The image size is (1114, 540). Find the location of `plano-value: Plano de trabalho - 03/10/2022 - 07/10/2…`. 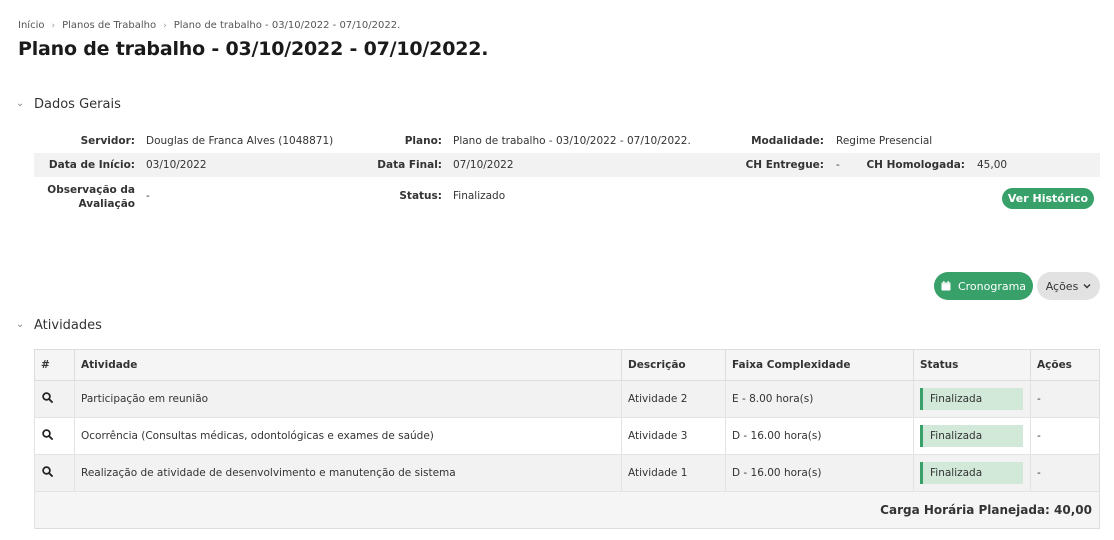

plano-value: Plano de trabalho - 03/10/2022 - 07/10/2… is located at coordinates (572, 141).